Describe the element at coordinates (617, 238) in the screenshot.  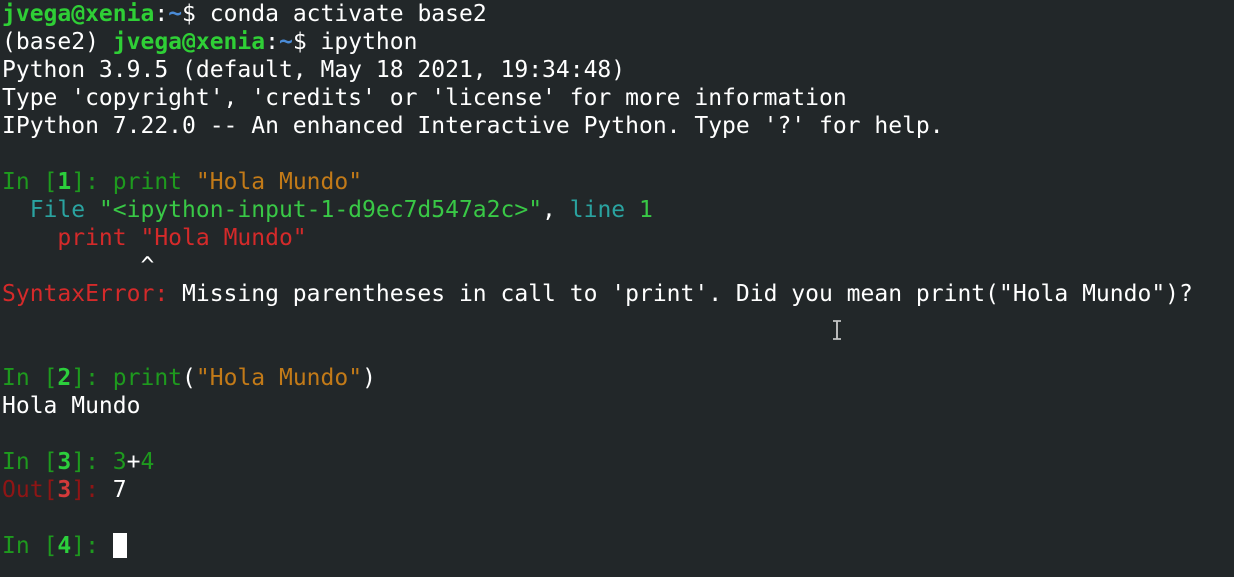
I see `traceback-code-line: print "Hola Mundo"` at that location.